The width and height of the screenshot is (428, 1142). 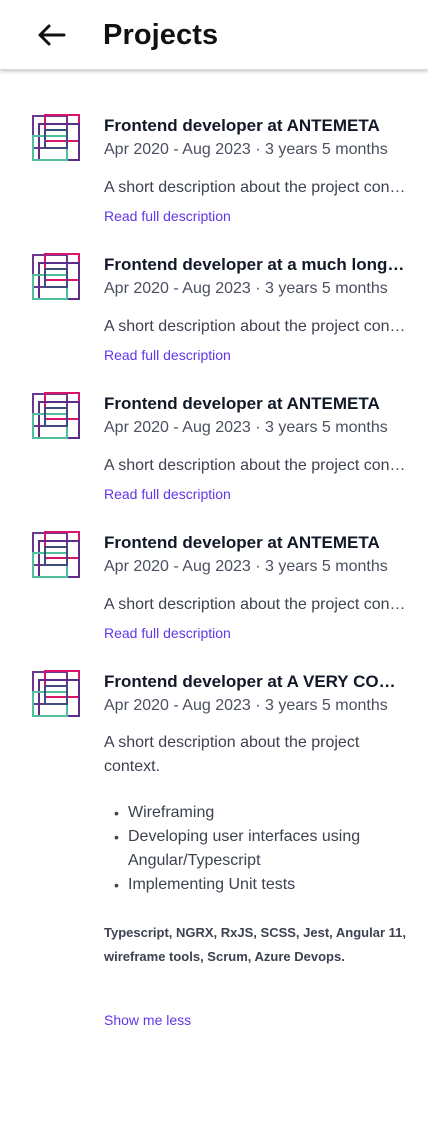 I want to click on show-me-less-link: Show me less, so click(x=147, y=1020).